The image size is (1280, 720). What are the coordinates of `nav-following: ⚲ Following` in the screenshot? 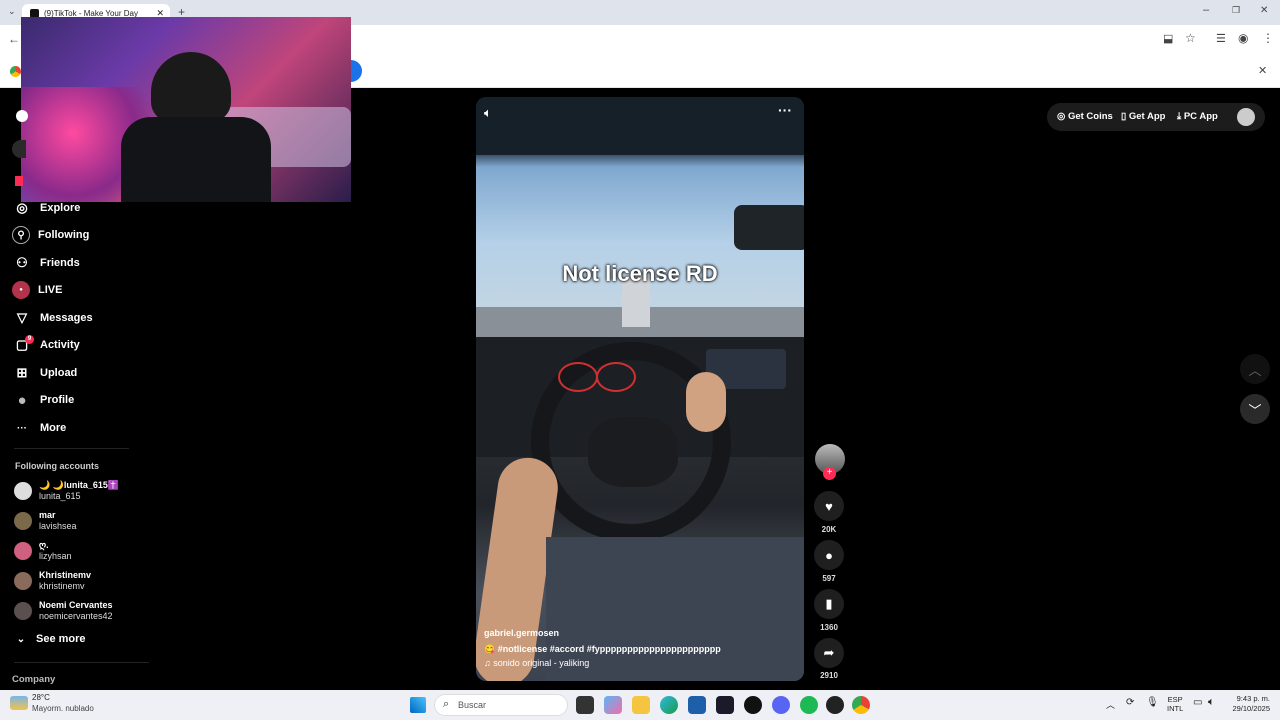 It's located at (92, 235).